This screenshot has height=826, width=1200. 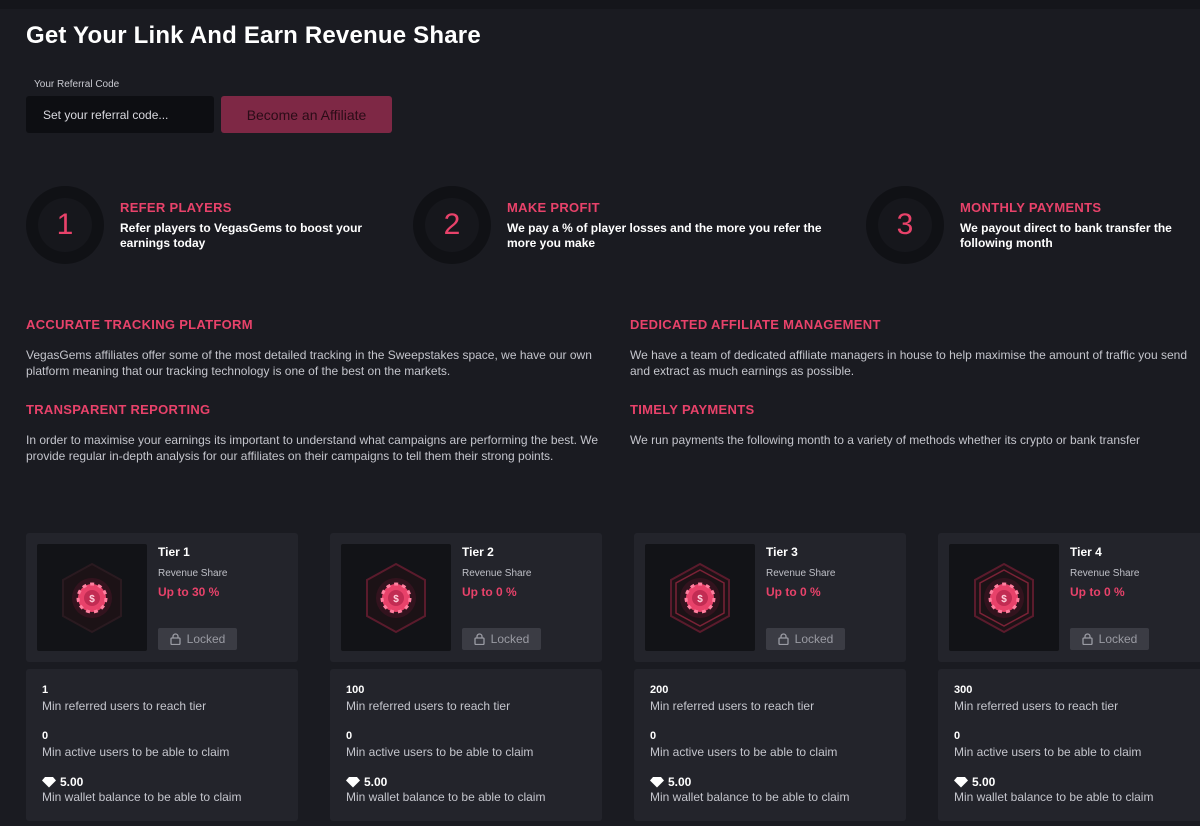 I want to click on tier-card: $ Tier 2 Revenue Share Up to 0 % Locked, so click(x=466, y=597).